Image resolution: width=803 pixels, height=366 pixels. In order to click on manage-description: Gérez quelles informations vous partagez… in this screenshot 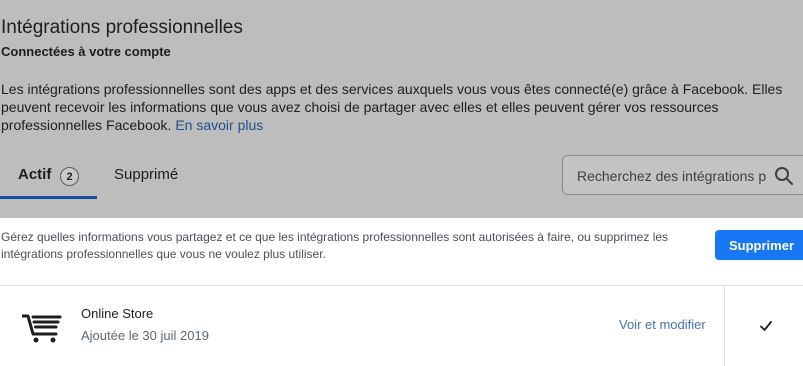, I will do `click(335, 245)`.